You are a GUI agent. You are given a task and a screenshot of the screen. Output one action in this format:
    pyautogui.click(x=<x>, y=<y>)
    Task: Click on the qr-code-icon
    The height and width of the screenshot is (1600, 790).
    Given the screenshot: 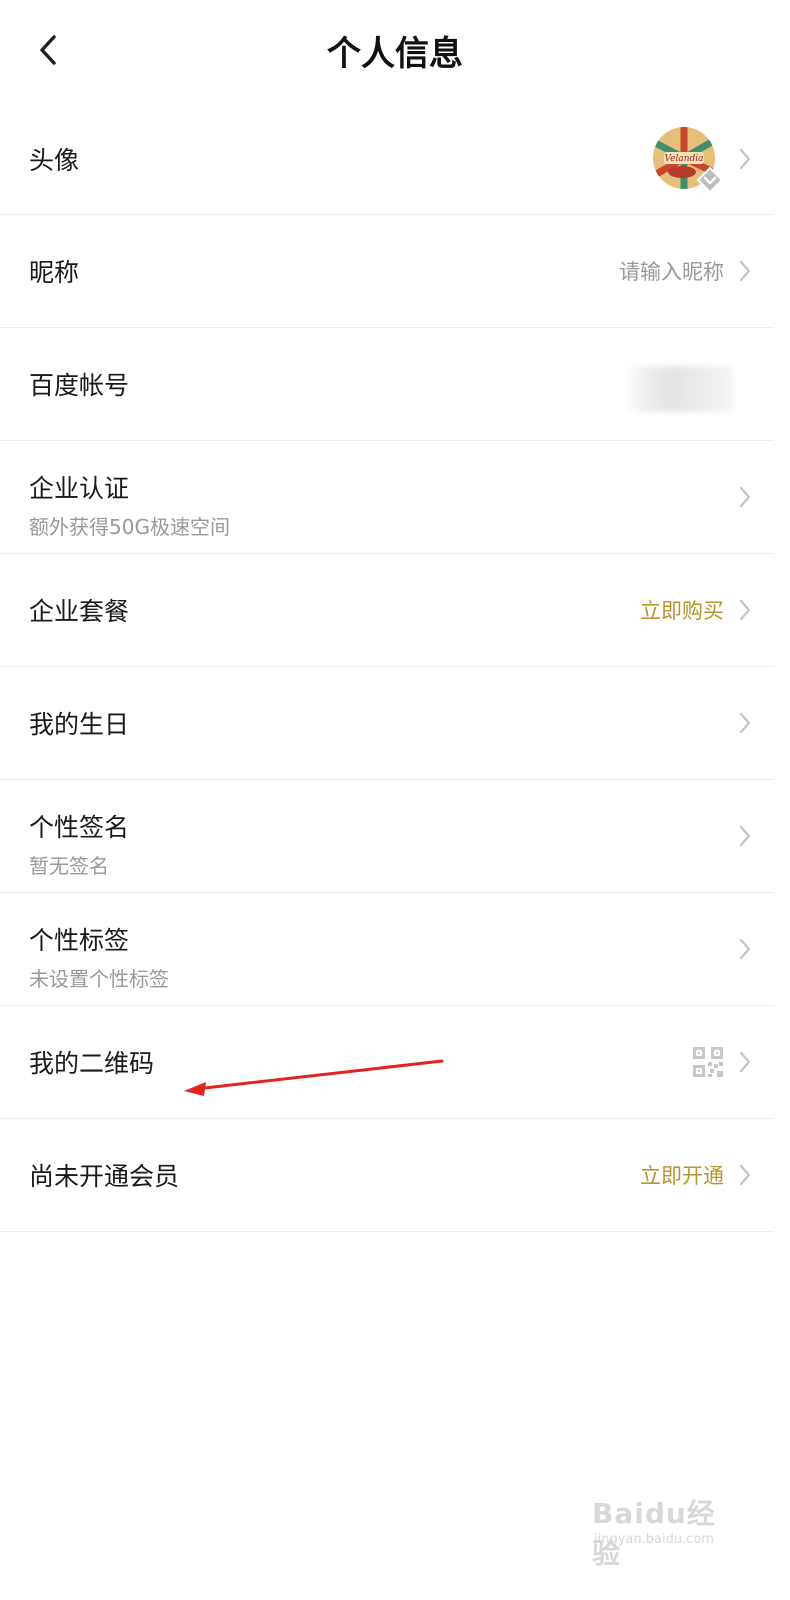 What is the action you would take?
    pyautogui.click(x=708, y=1062)
    